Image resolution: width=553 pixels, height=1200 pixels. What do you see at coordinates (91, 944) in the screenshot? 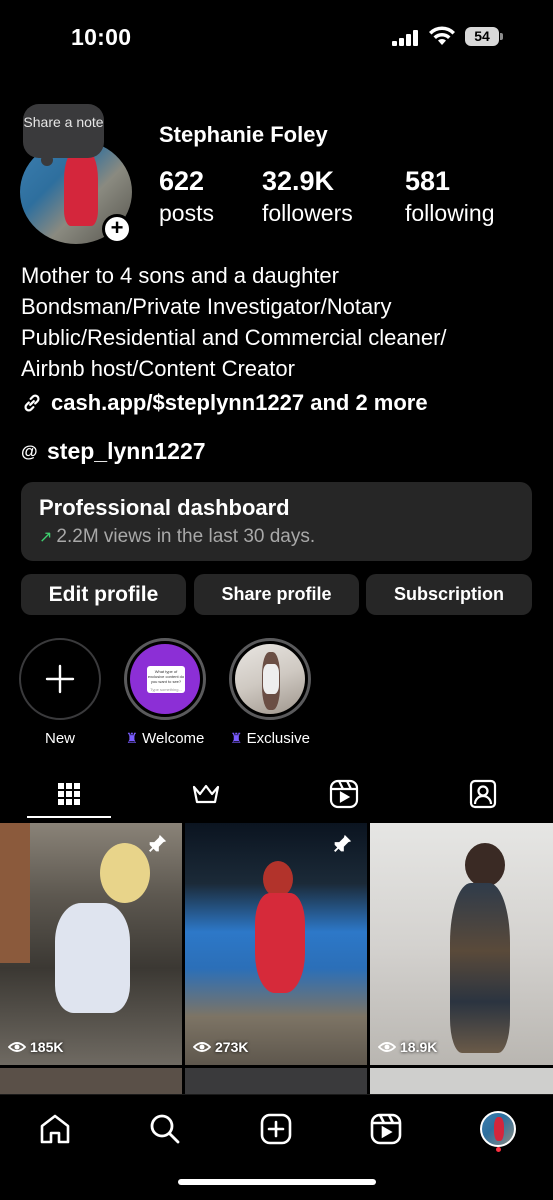
I see `post-thumbnail-1: 185K` at bounding box center [91, 944].